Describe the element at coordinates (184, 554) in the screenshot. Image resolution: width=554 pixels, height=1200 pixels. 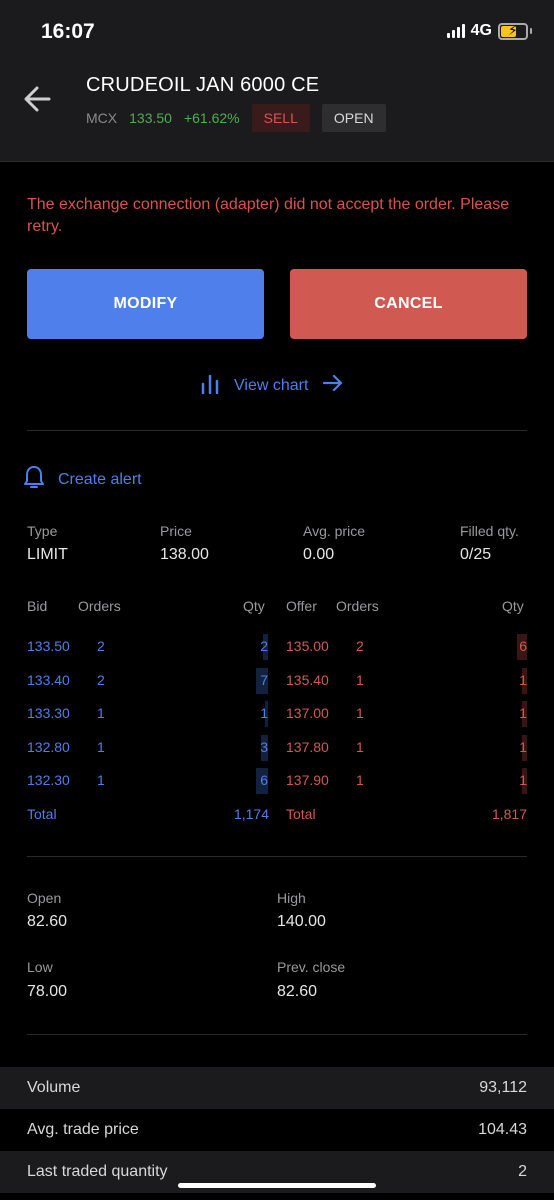
I see `price-value: 138.00` at that location.